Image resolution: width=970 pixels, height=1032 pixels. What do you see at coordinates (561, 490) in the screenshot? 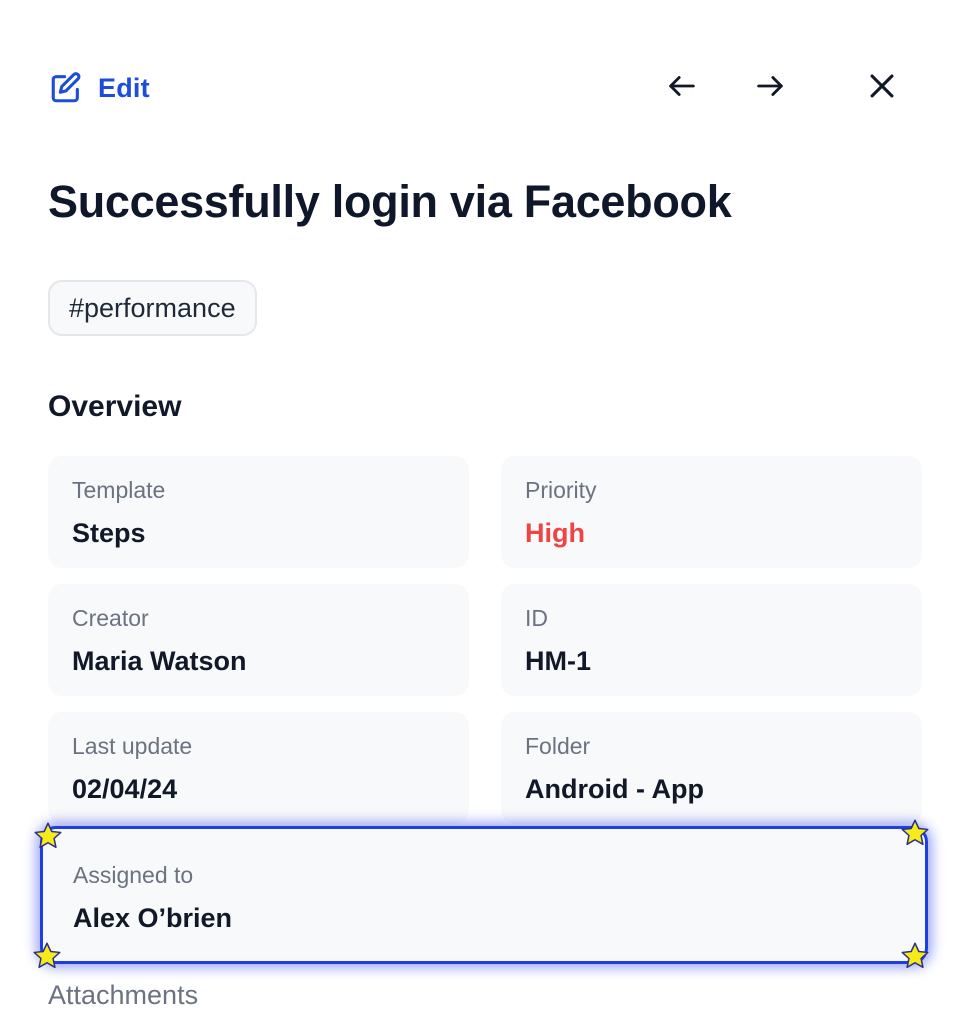
I see `priority-label: Priority` at bounding box center [561, 490].